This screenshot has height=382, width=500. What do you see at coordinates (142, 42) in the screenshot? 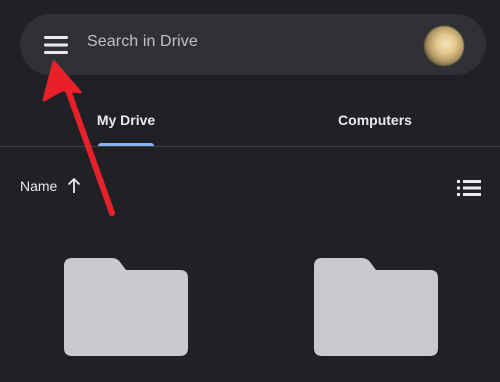
I see `search-input: Search in Drive` at bounding box center [142, 42].